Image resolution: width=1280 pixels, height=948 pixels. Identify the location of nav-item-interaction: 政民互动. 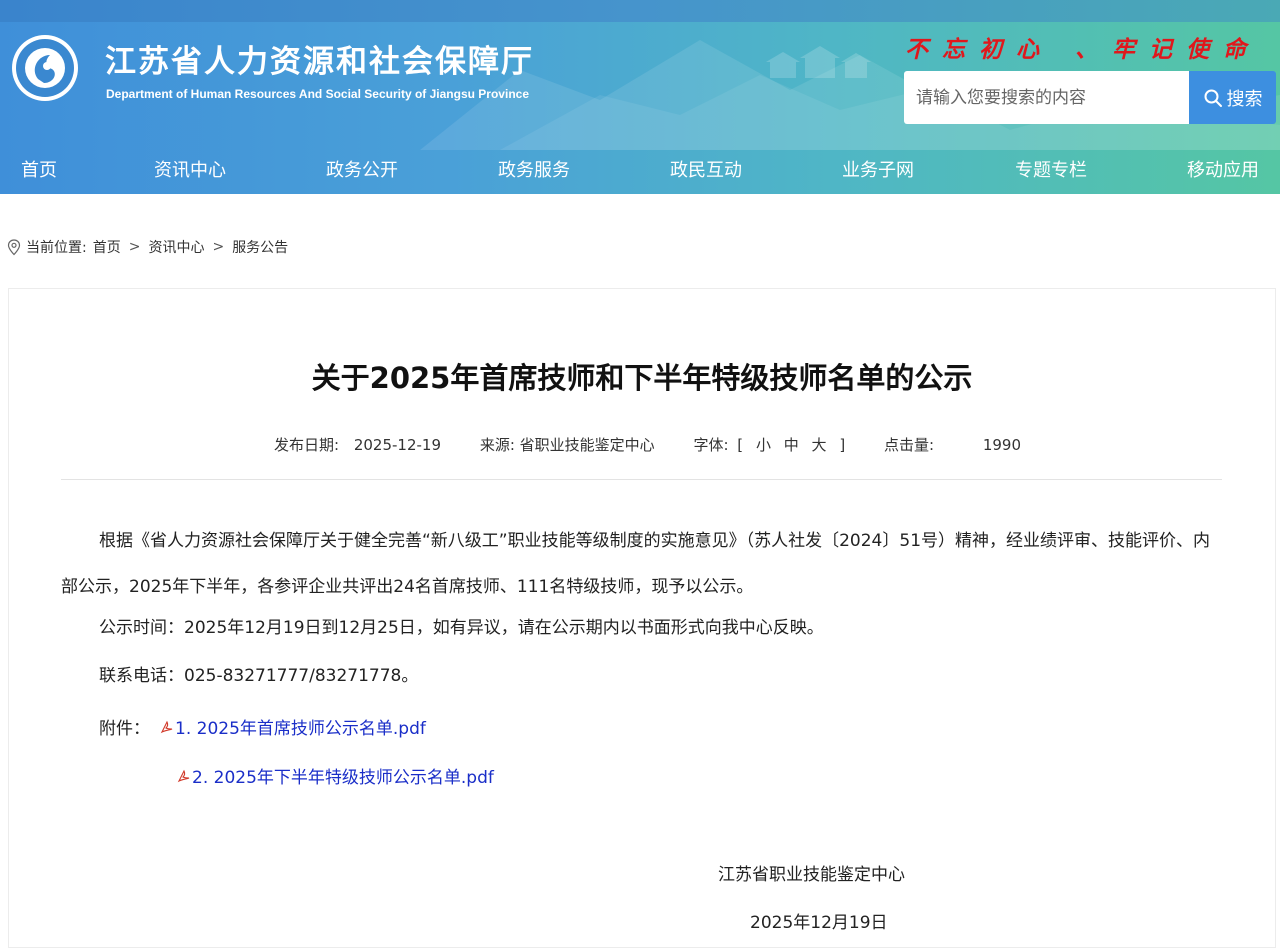
(706, 169).